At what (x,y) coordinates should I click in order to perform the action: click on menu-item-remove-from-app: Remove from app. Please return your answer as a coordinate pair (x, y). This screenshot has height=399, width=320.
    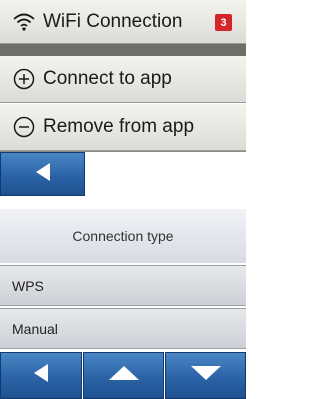
    Looking at the image, I should click on (123, 127).